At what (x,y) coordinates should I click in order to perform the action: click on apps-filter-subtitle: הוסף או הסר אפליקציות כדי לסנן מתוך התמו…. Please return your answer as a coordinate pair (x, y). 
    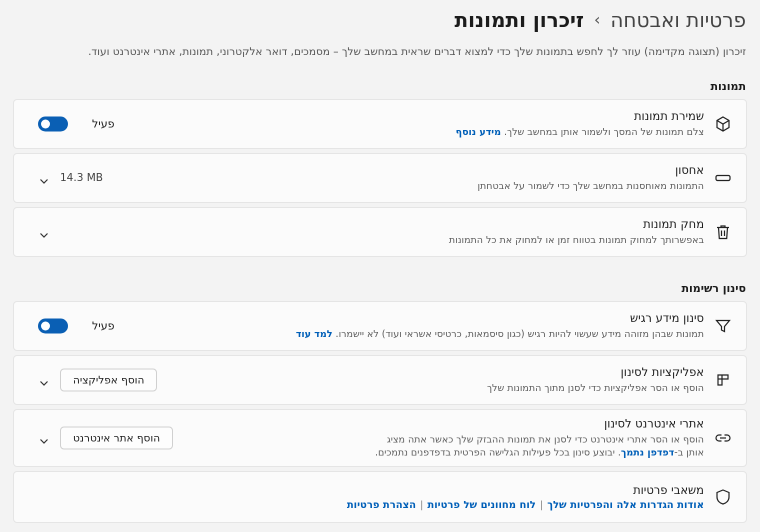
    Looking at the image, I should click on (595, 388).